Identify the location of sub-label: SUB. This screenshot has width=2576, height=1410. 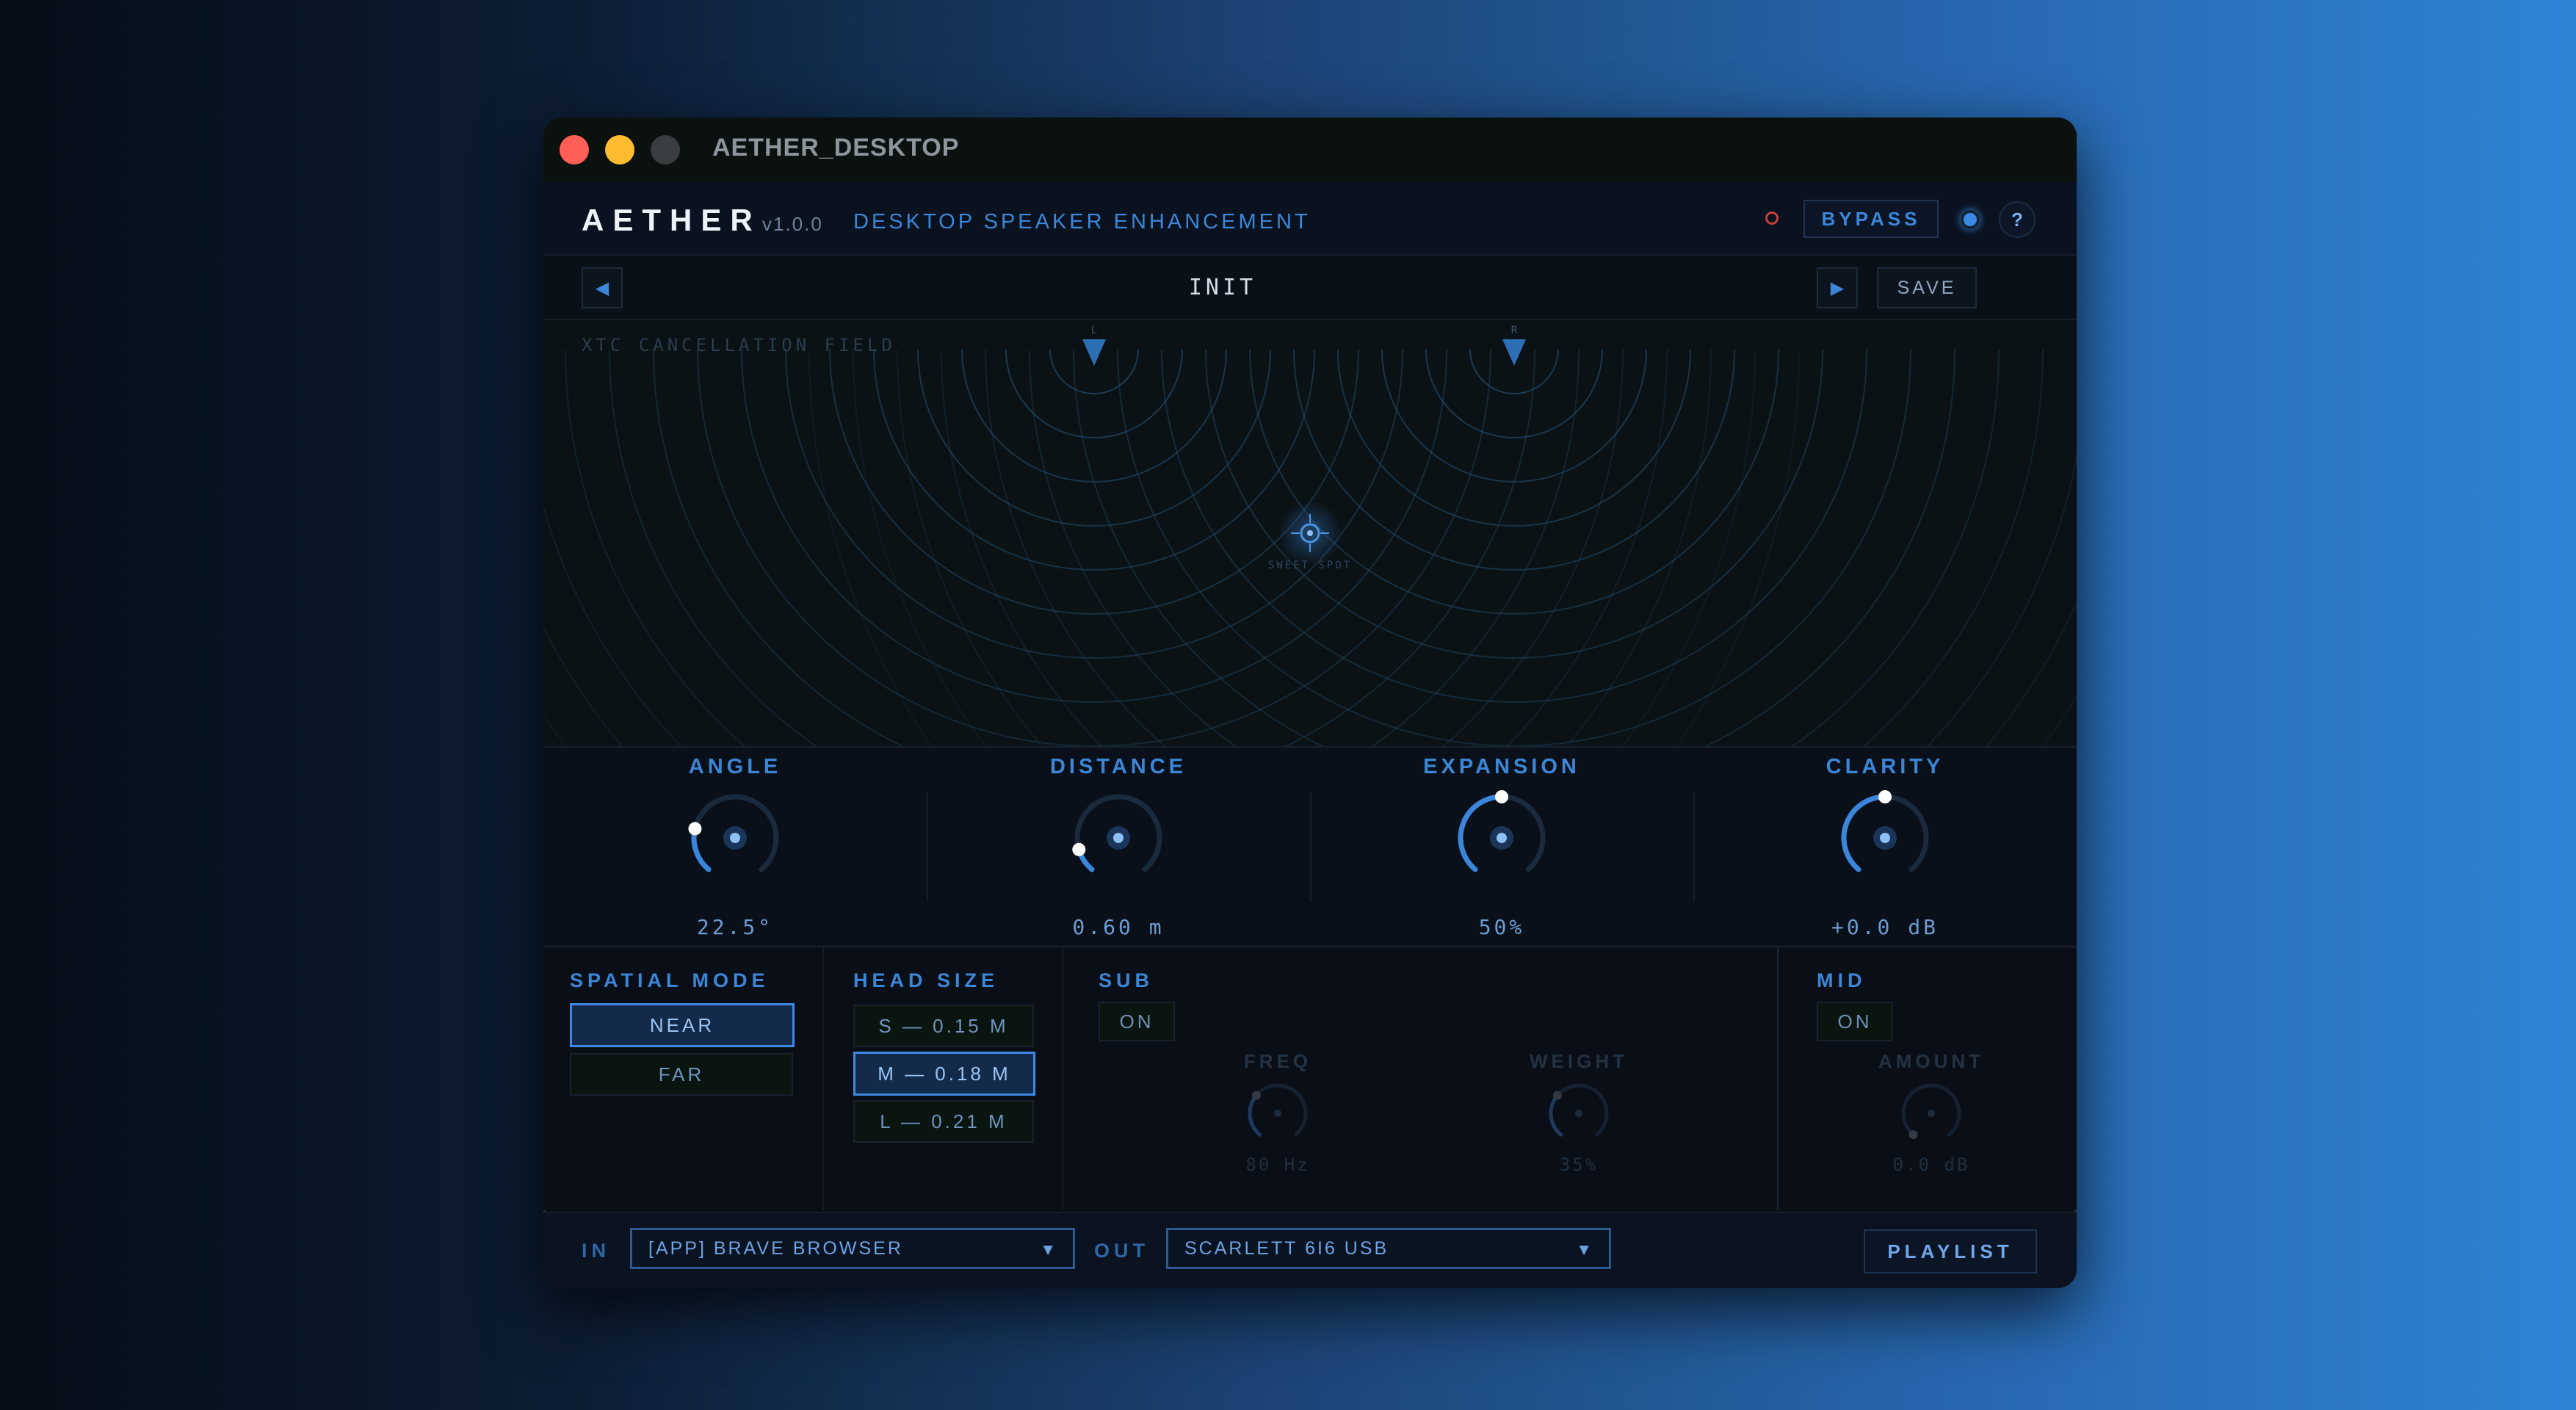
(1126, 980).